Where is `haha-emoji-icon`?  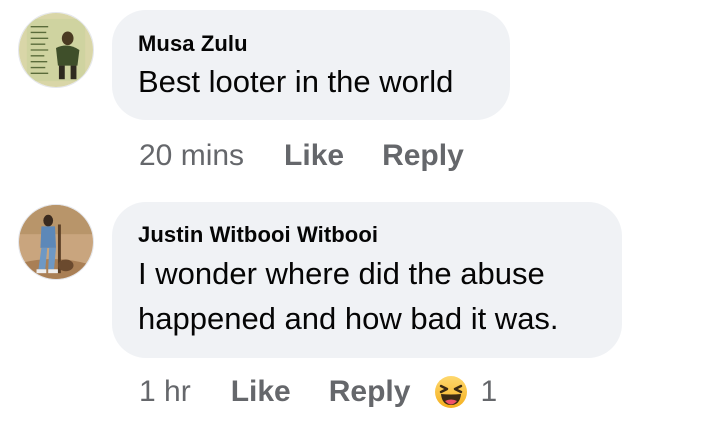
haha-emoji-icon is located at coordinates (451, 392).